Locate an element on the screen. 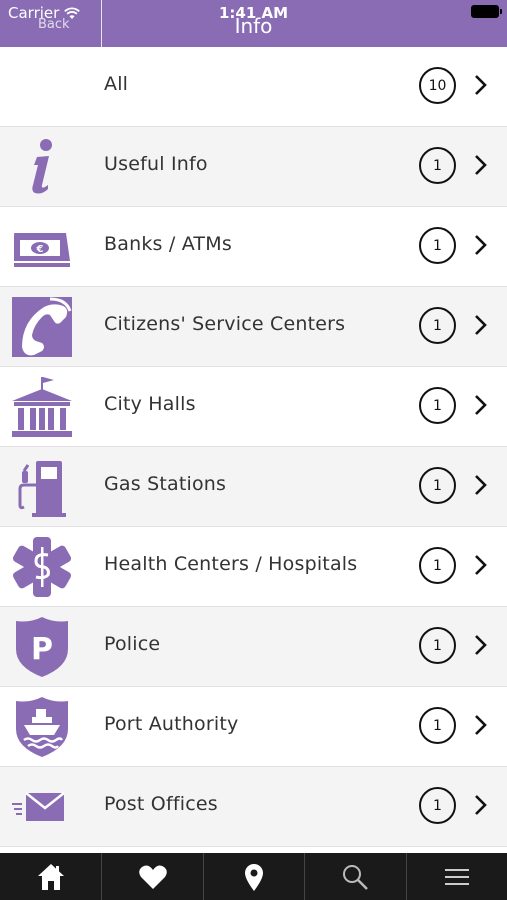 The height and width of the screenshot is (900, 507). heart-icon is located at coordinates (152, 877).